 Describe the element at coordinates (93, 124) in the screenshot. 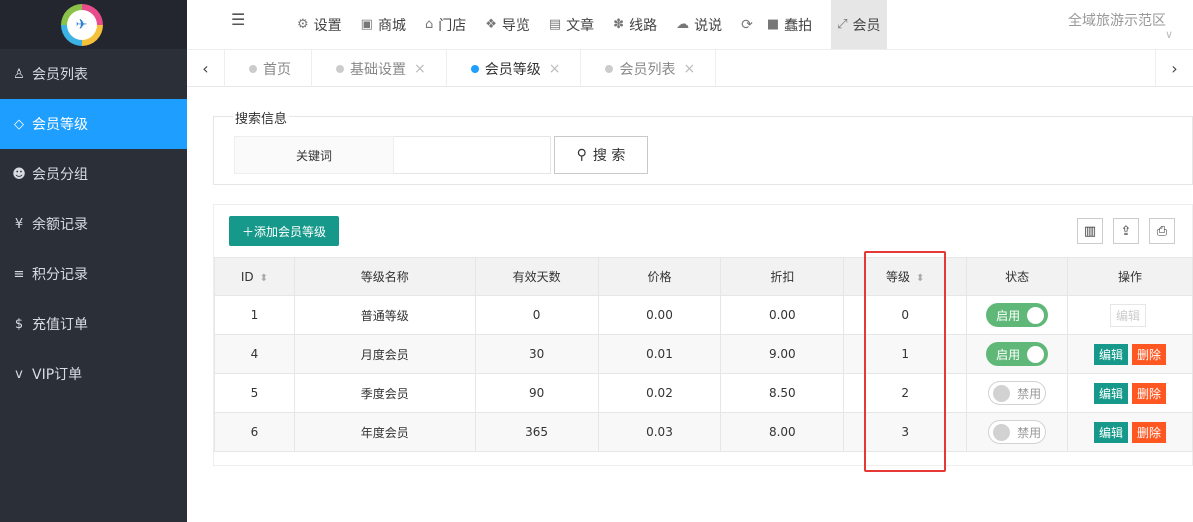

I see `sidebar-item-1: ◇ 会员等级` at that location.